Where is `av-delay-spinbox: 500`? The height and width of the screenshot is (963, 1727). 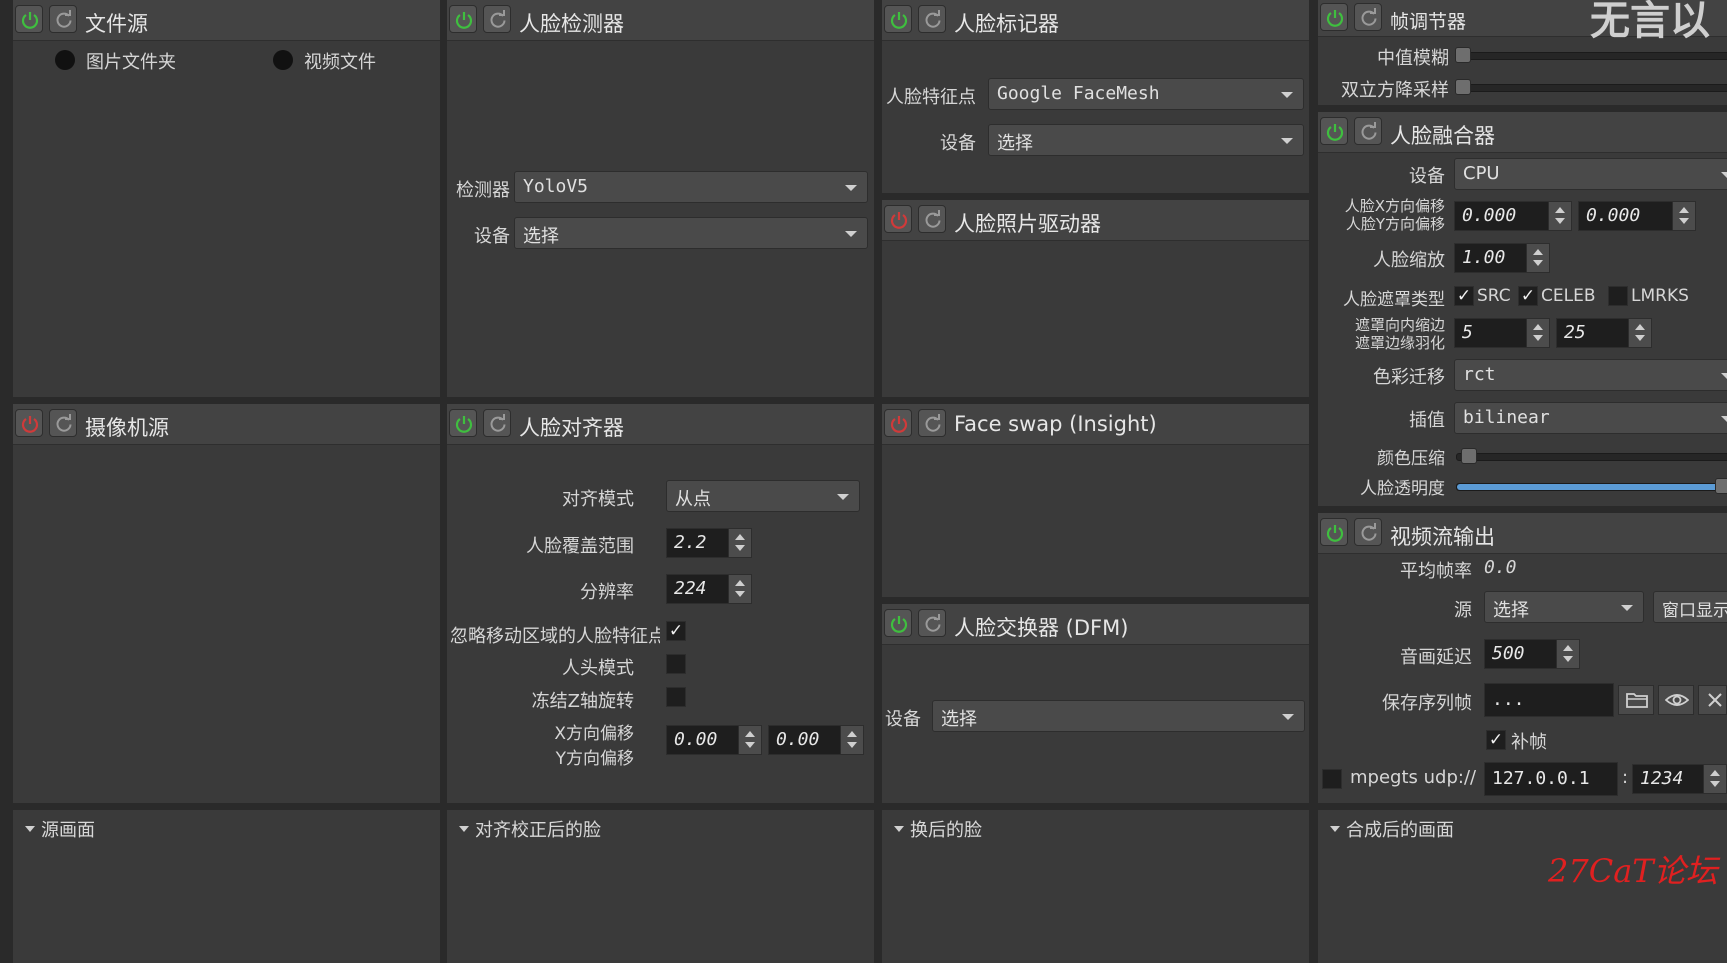
av-delay-spinbox: 500 is located at coordinates (1532, 654).